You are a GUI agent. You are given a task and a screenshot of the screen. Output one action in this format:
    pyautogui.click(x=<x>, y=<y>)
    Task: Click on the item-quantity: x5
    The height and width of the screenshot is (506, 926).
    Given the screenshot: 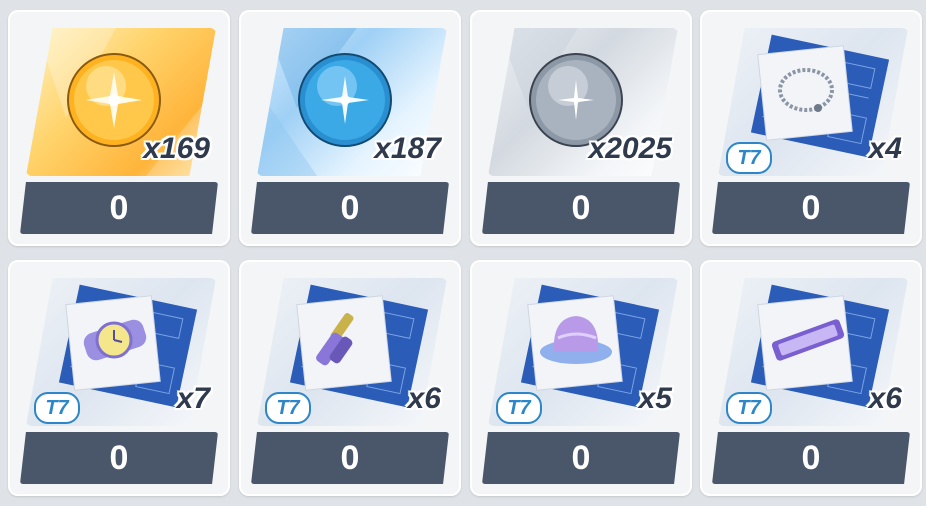 What is the action you would take?
    pyautogui.click(x=655, y=398)
    